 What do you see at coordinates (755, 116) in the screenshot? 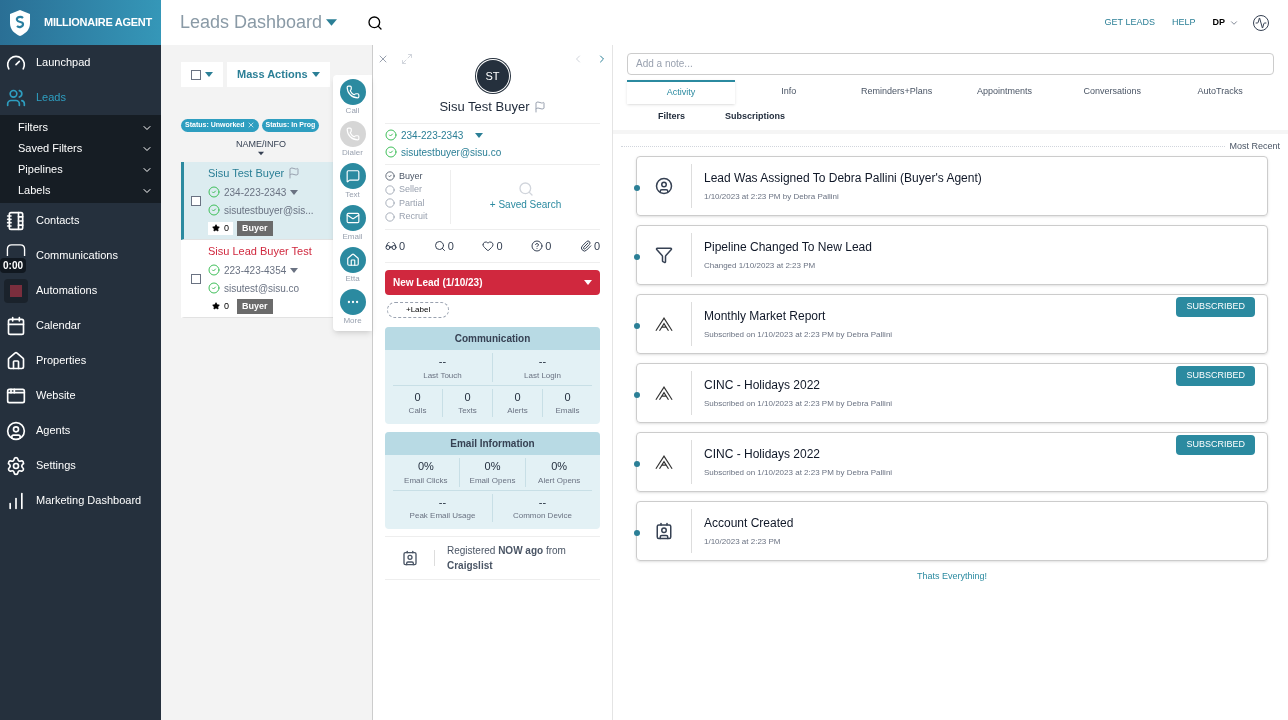
I see `subtab: Subscriptions` at bounding box center [755, 116].